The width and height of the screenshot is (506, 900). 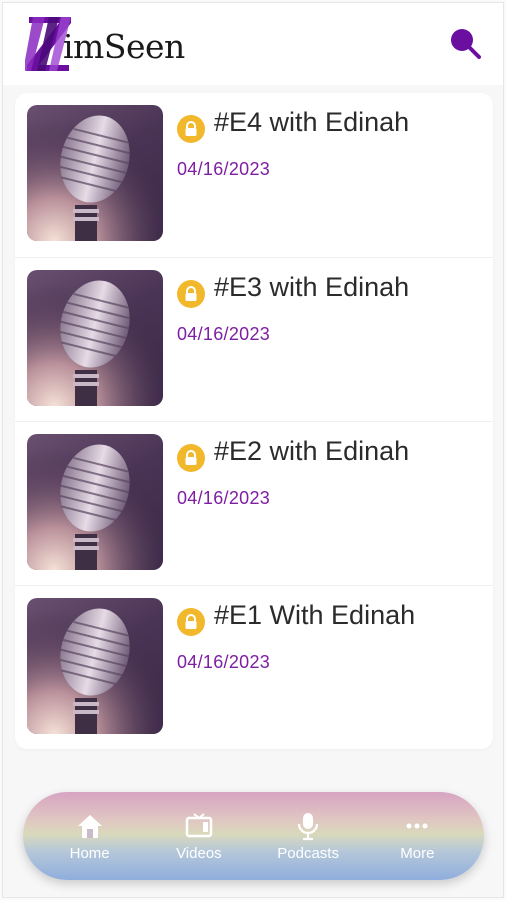 I want to click on logo-text: imSeen, so click(x=124, y=46).